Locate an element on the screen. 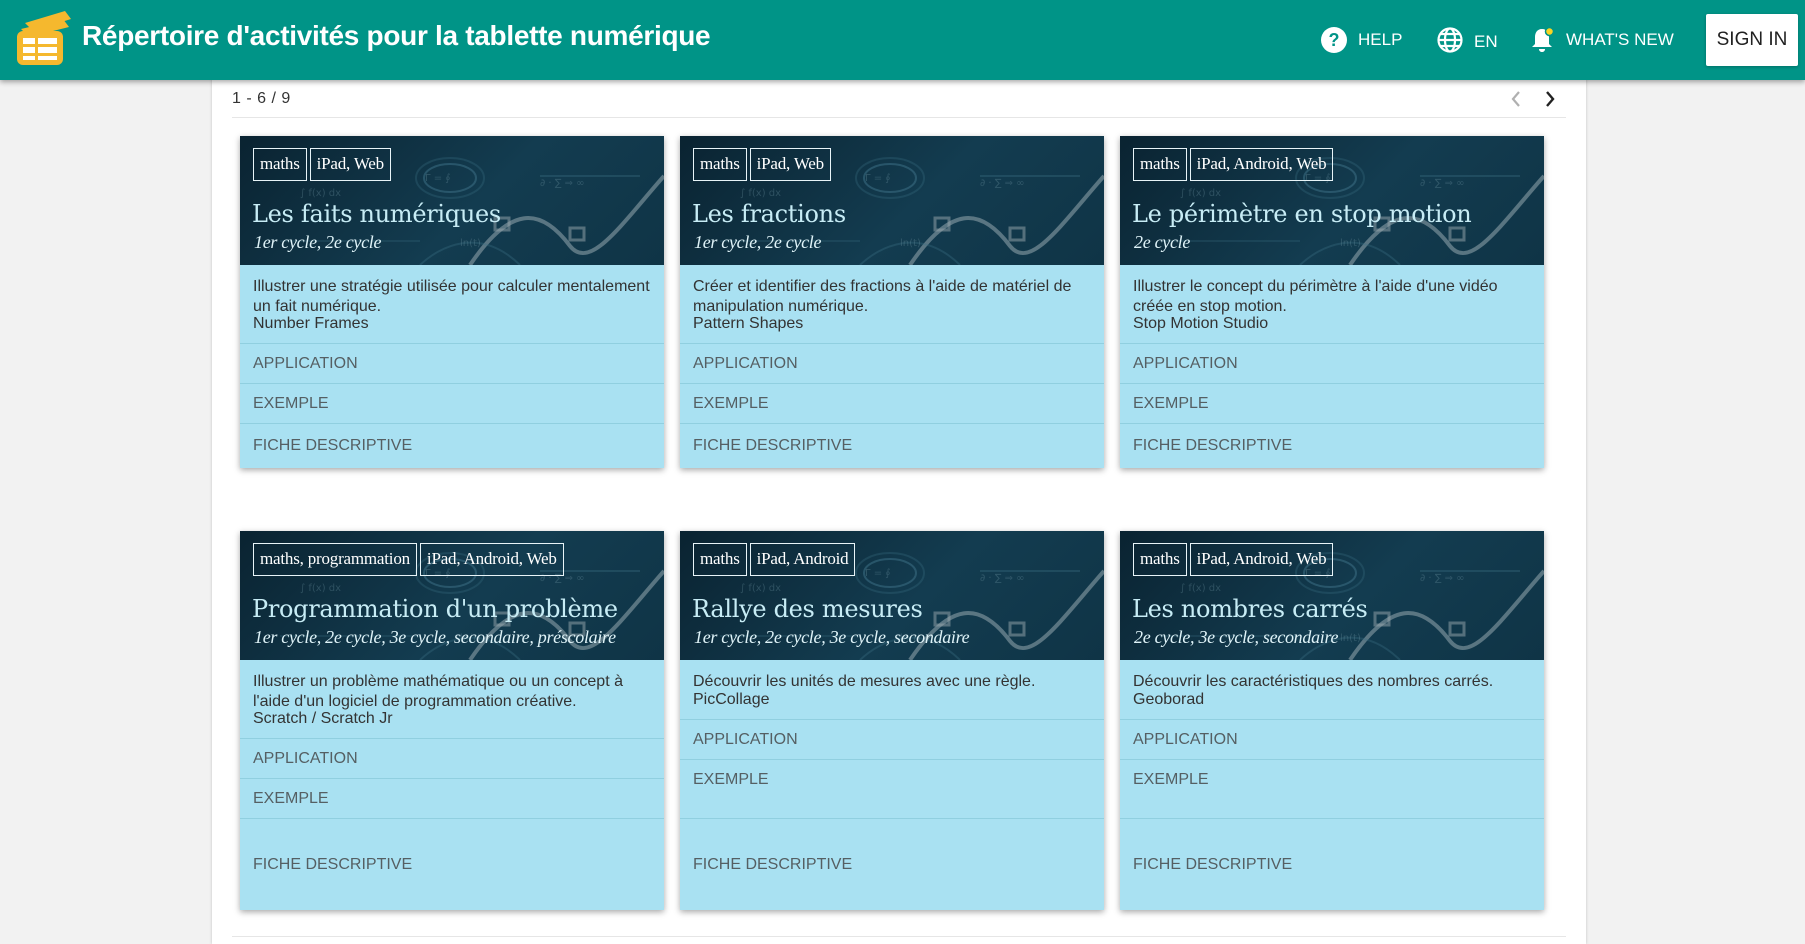 Image resolution: width=1805 pixels, height=944 pixels. tag-chip: maths, programmation is located at coordinates (335, 559).